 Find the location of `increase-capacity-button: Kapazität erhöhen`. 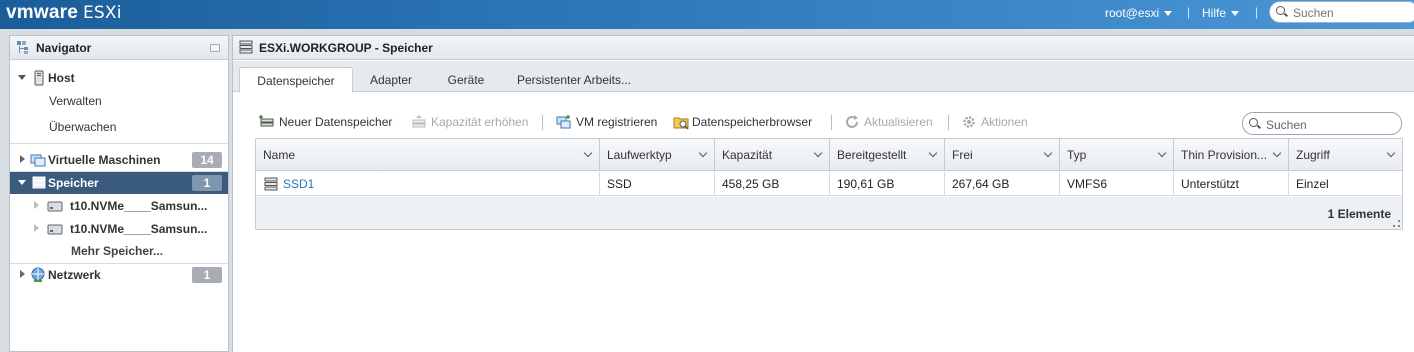

increase-capacity-button: Kapazität erhöhen is located at coordinates (479, 122).